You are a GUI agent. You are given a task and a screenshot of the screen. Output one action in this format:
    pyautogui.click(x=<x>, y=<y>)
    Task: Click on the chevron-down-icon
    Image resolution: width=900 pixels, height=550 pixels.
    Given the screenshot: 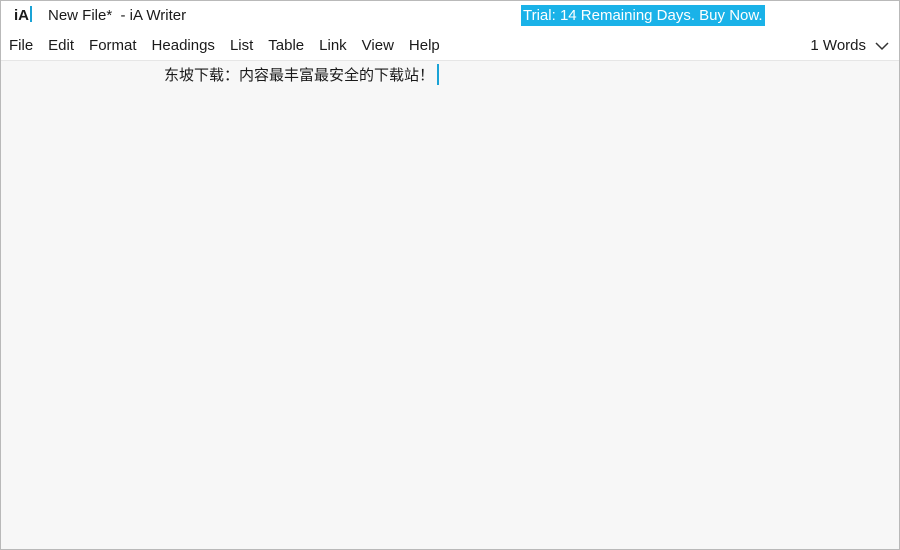 What is the action you would take?
    pyautogui.click(x=882, y=46)
    